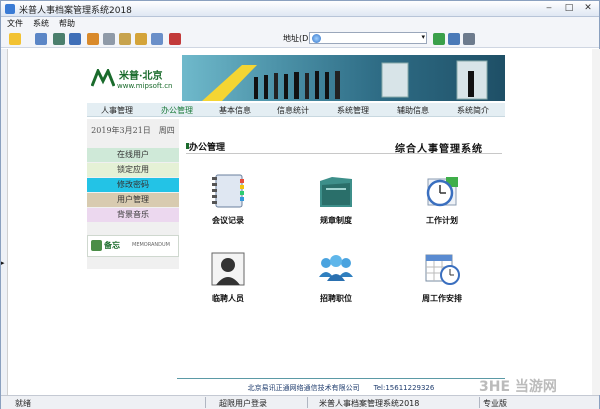 Image resolution: width=600 pixels, height=409 pixels. I want to click on tile-label: 招聘职位, so click(336, 298).